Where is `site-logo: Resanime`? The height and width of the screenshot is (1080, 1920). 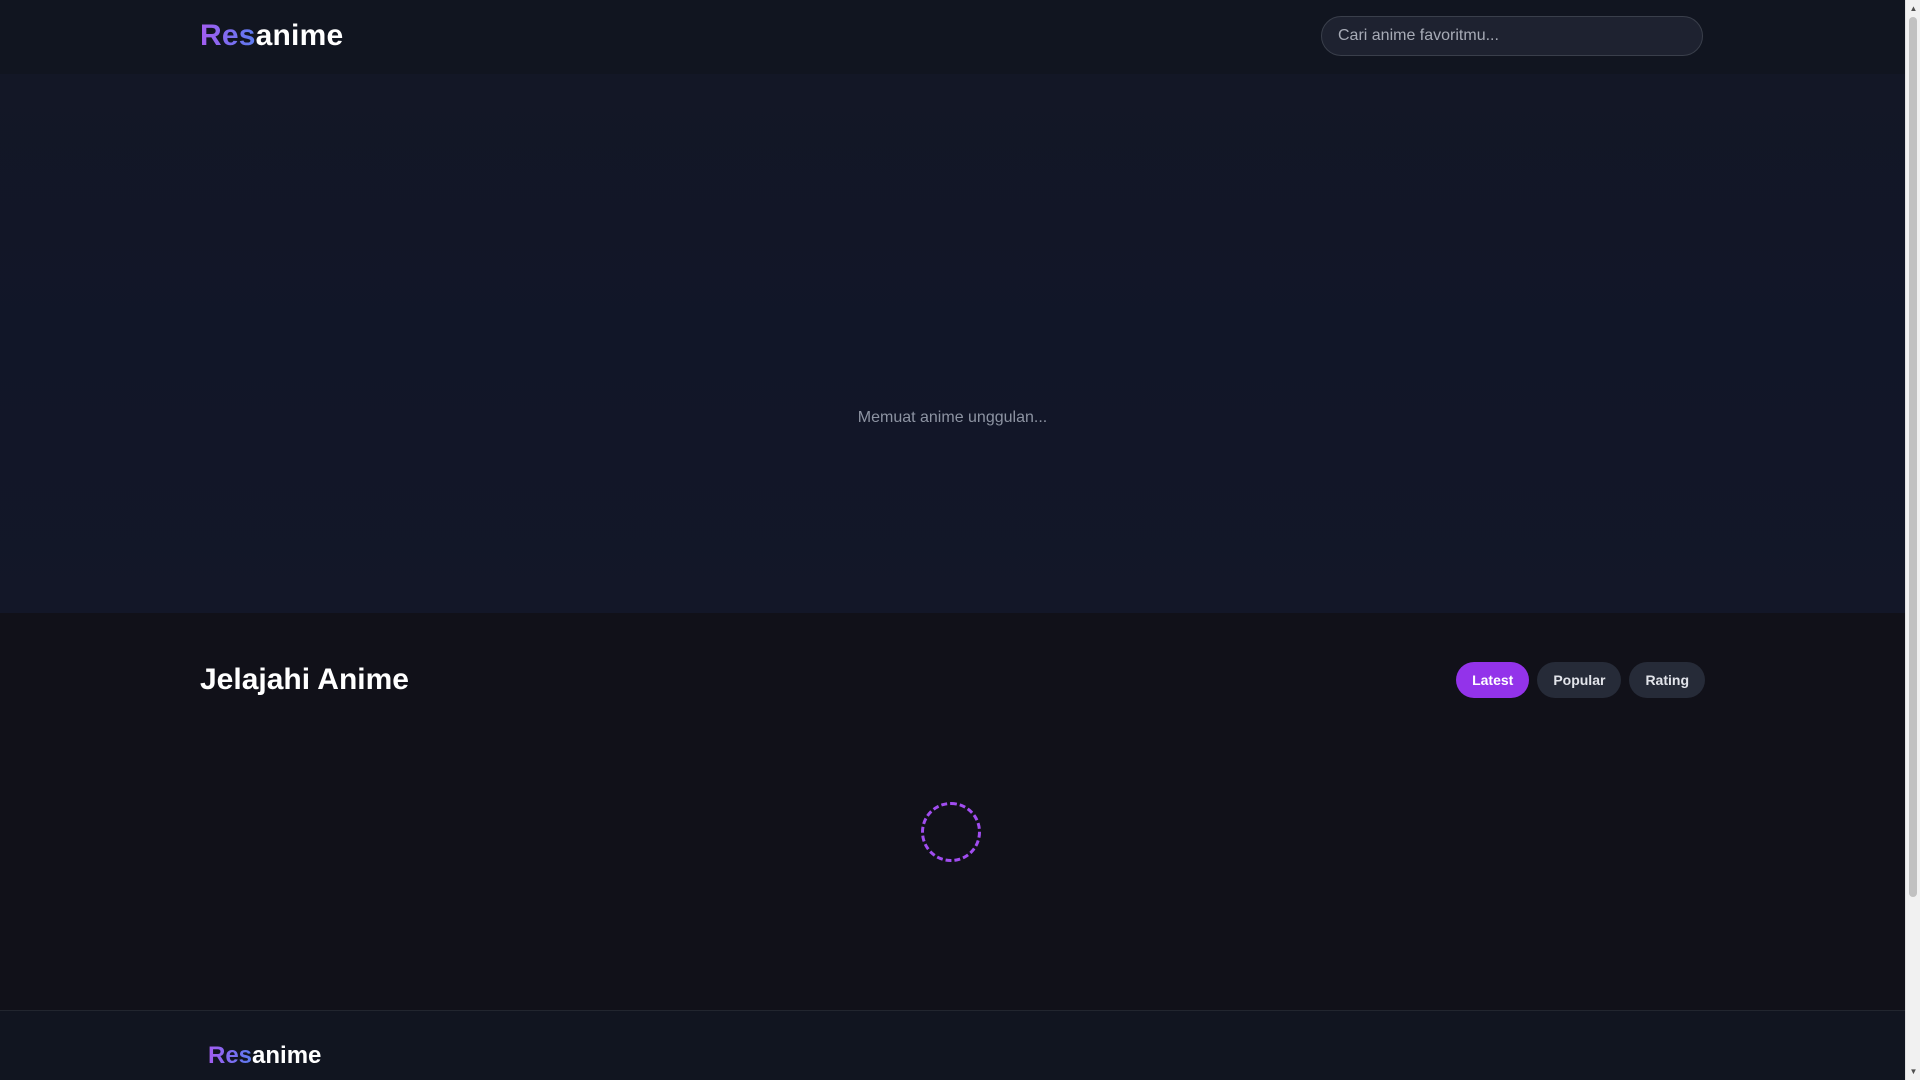 site-logo: Resanime is located at coordinates (271, 36).